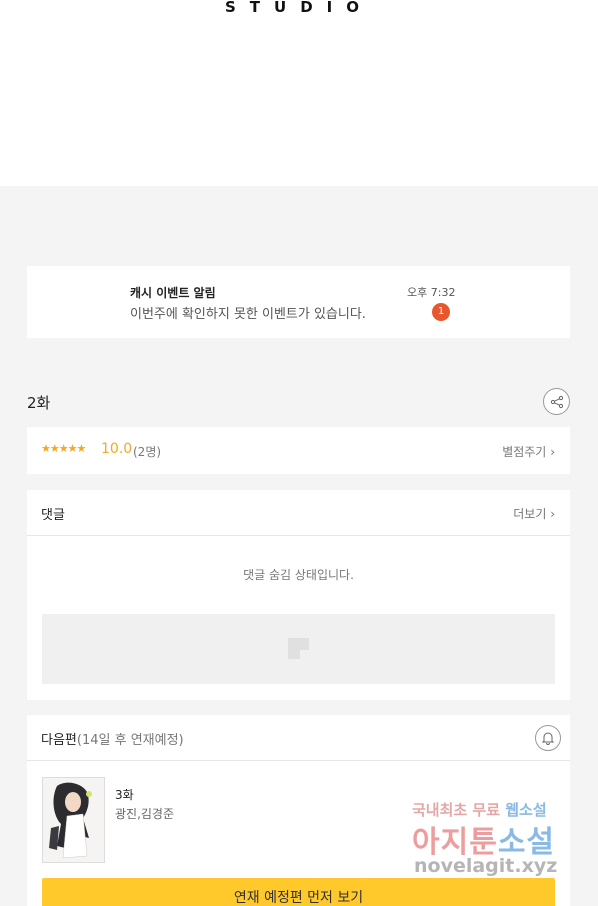 This screenshot has height=906, width=598. Describe the element at coordinates (147, 452) in the screenshot. I see `rating-count: (2명)` at that location.